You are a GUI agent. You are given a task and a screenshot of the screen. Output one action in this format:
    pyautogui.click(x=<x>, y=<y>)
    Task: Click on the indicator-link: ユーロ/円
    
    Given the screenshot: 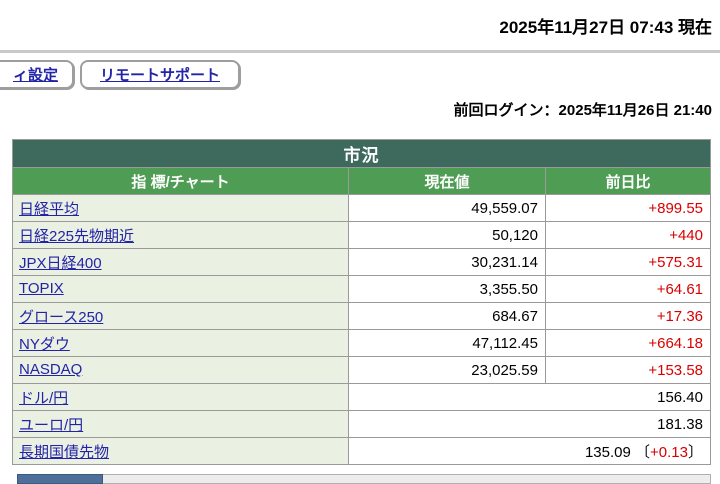 What is the action you would take?
    pyautogui.click(x=51, y=425)
    